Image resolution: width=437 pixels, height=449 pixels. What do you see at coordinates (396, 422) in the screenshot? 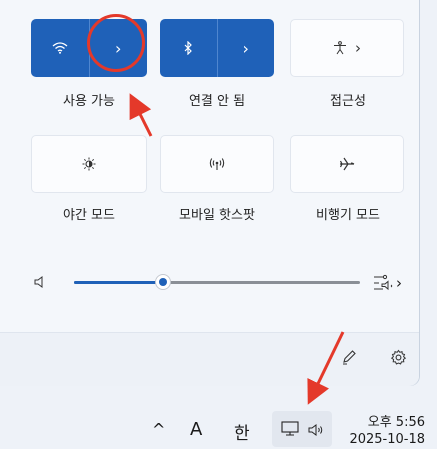
I see `clock-time: 오후 5:56` at bounding box center [396, 422].